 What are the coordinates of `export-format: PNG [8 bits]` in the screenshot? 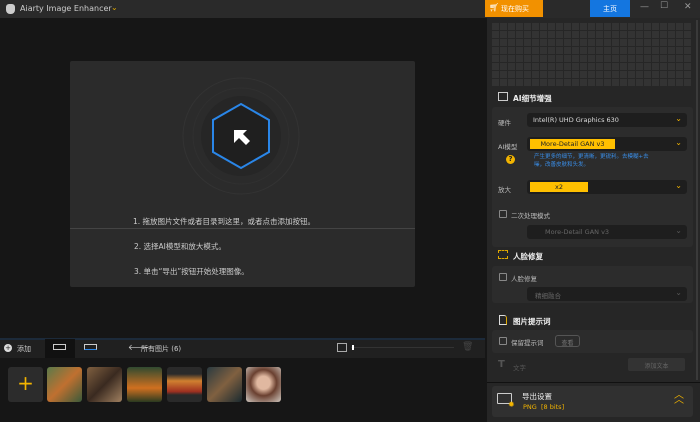 It's located at (543, 407).